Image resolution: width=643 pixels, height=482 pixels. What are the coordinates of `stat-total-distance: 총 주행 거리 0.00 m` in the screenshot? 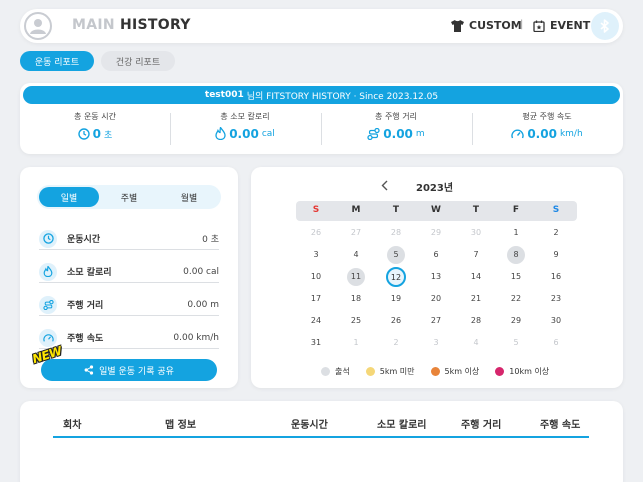 It's located at (396, 127).